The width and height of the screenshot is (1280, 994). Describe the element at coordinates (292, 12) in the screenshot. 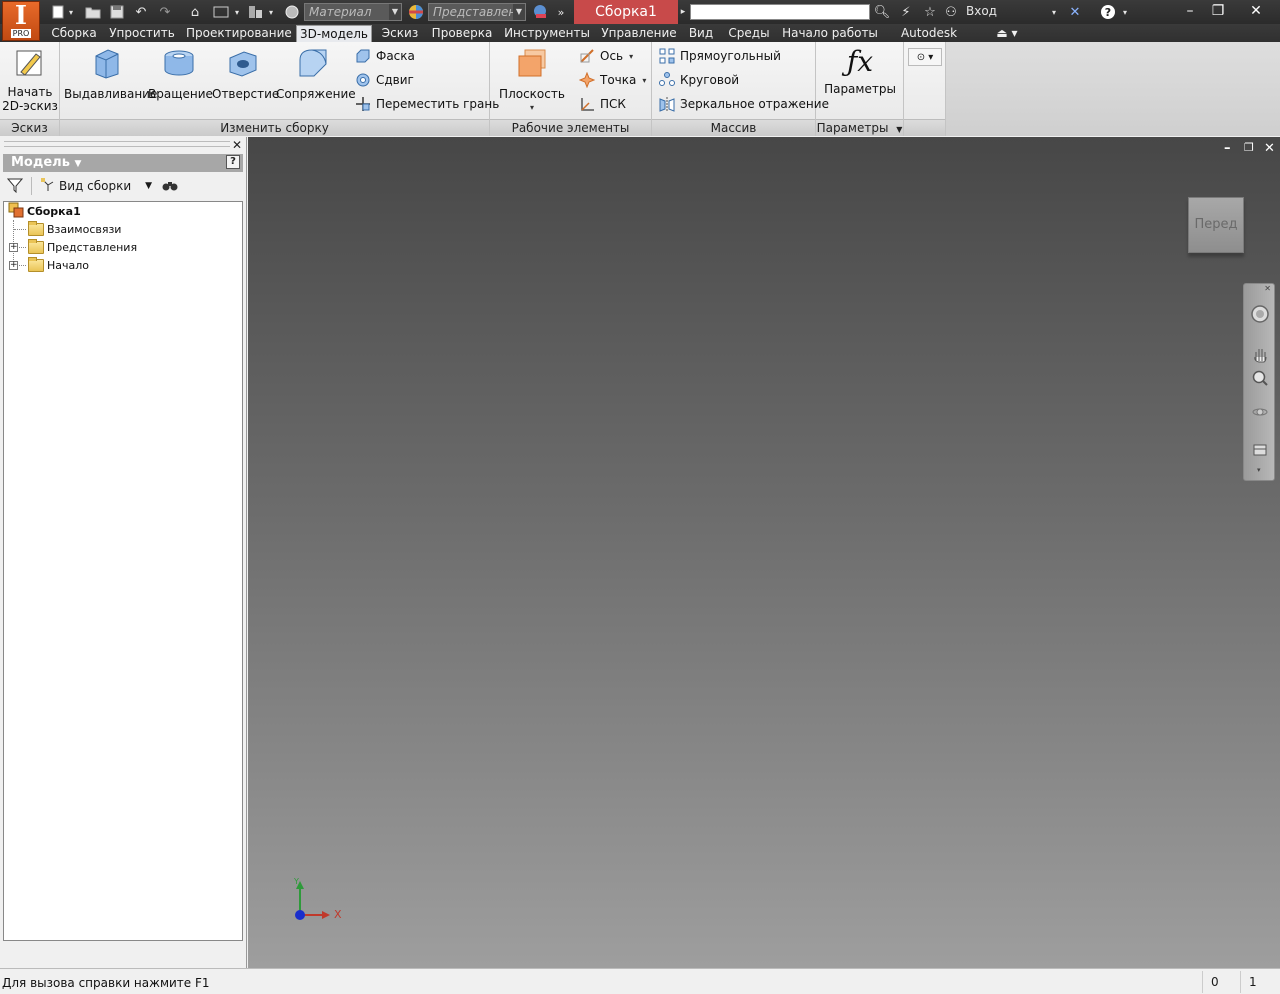

I see `update-icon` at that location.